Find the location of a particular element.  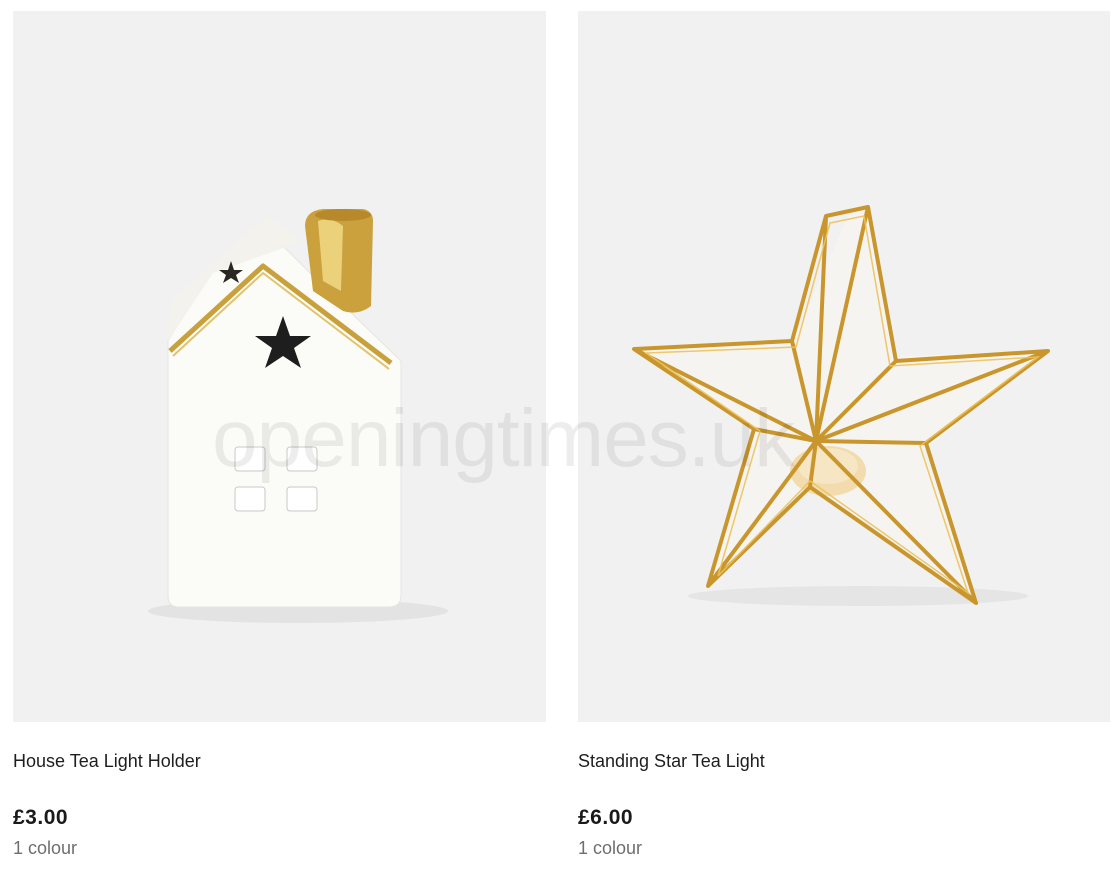

product-price: £6.00 is located at coordinates (606, 817).